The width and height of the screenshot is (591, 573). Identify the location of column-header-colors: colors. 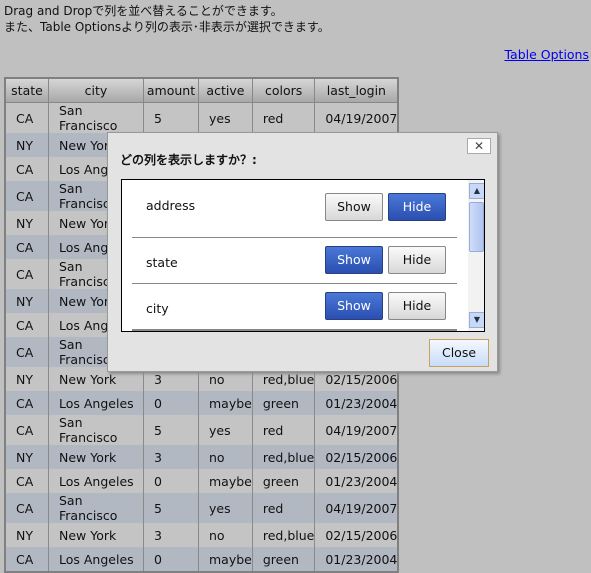
(283, 90).